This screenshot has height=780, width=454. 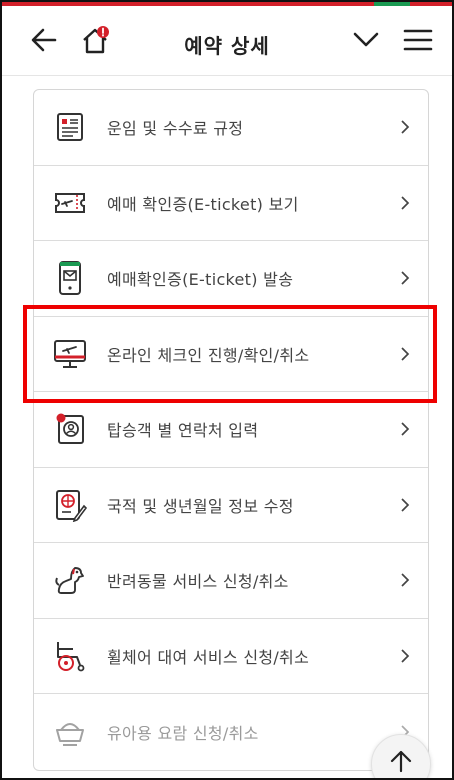 I want to click on fare-rules-document-icon, so click(x=70, y=127).